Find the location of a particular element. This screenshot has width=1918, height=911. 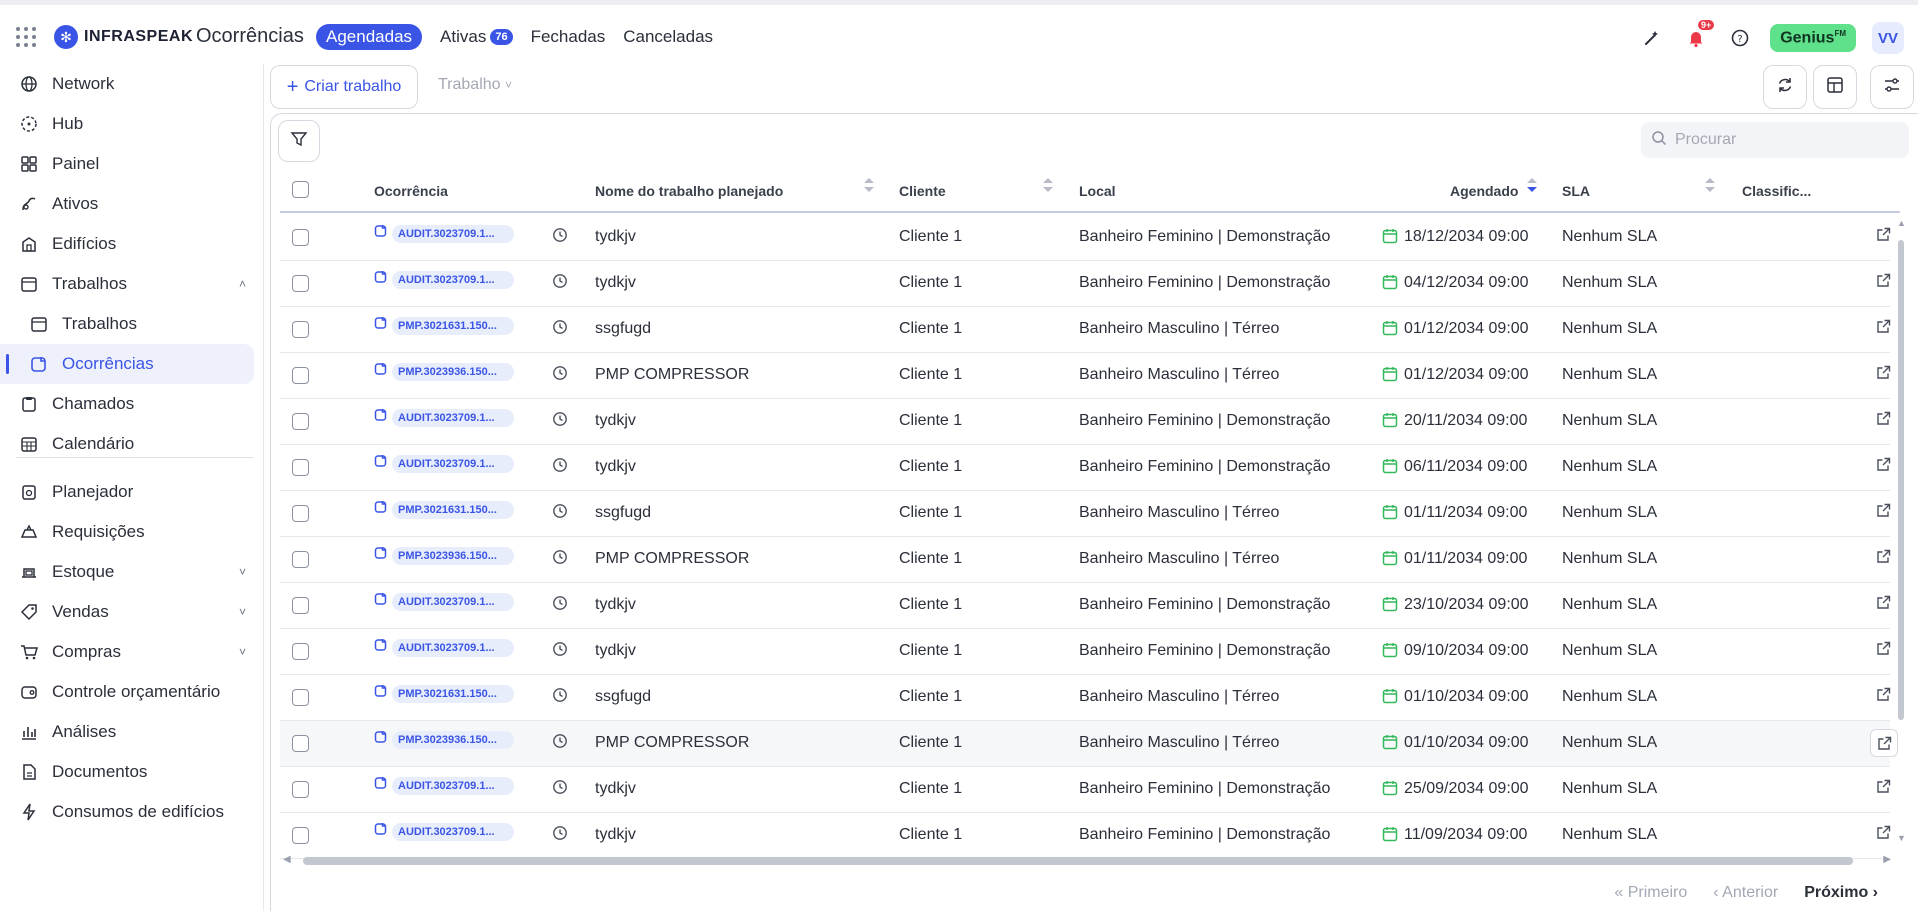

chevron-up-icon: ˄ is located at coordinates (242, 284).